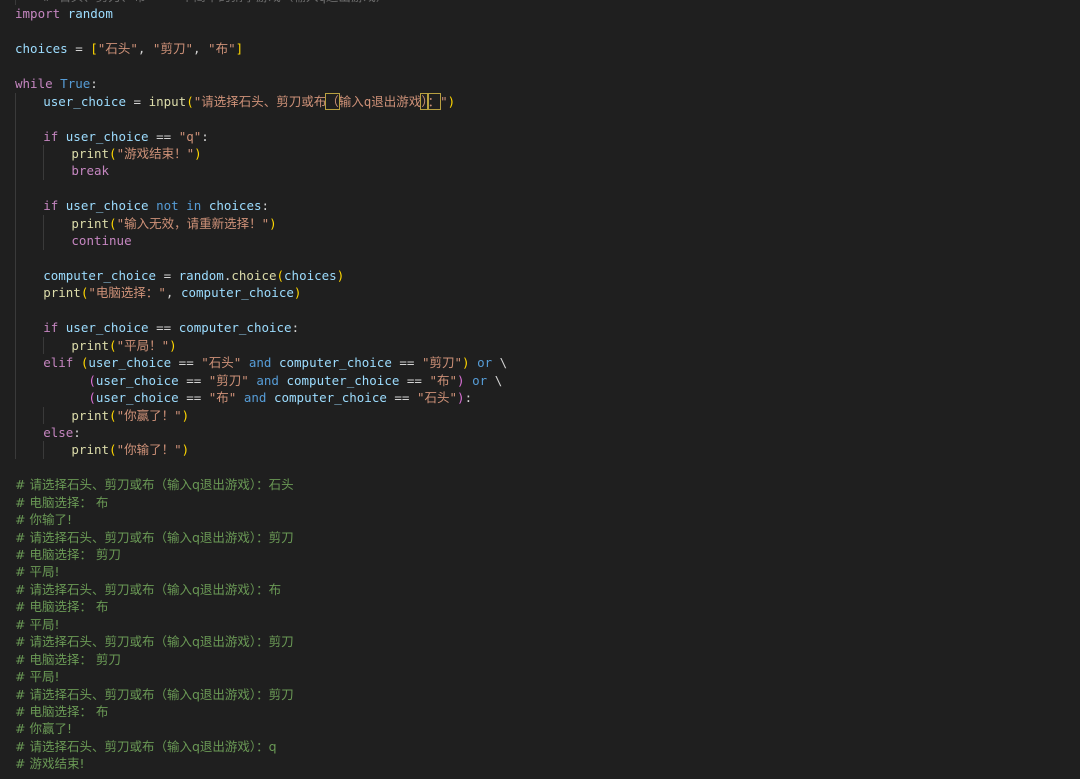 The width and height of the screenshot is (1080, 779). What do you see at coordinates (547, 171) in the screenshot?
I see `code-line: break` at bounding box center [547, 171].